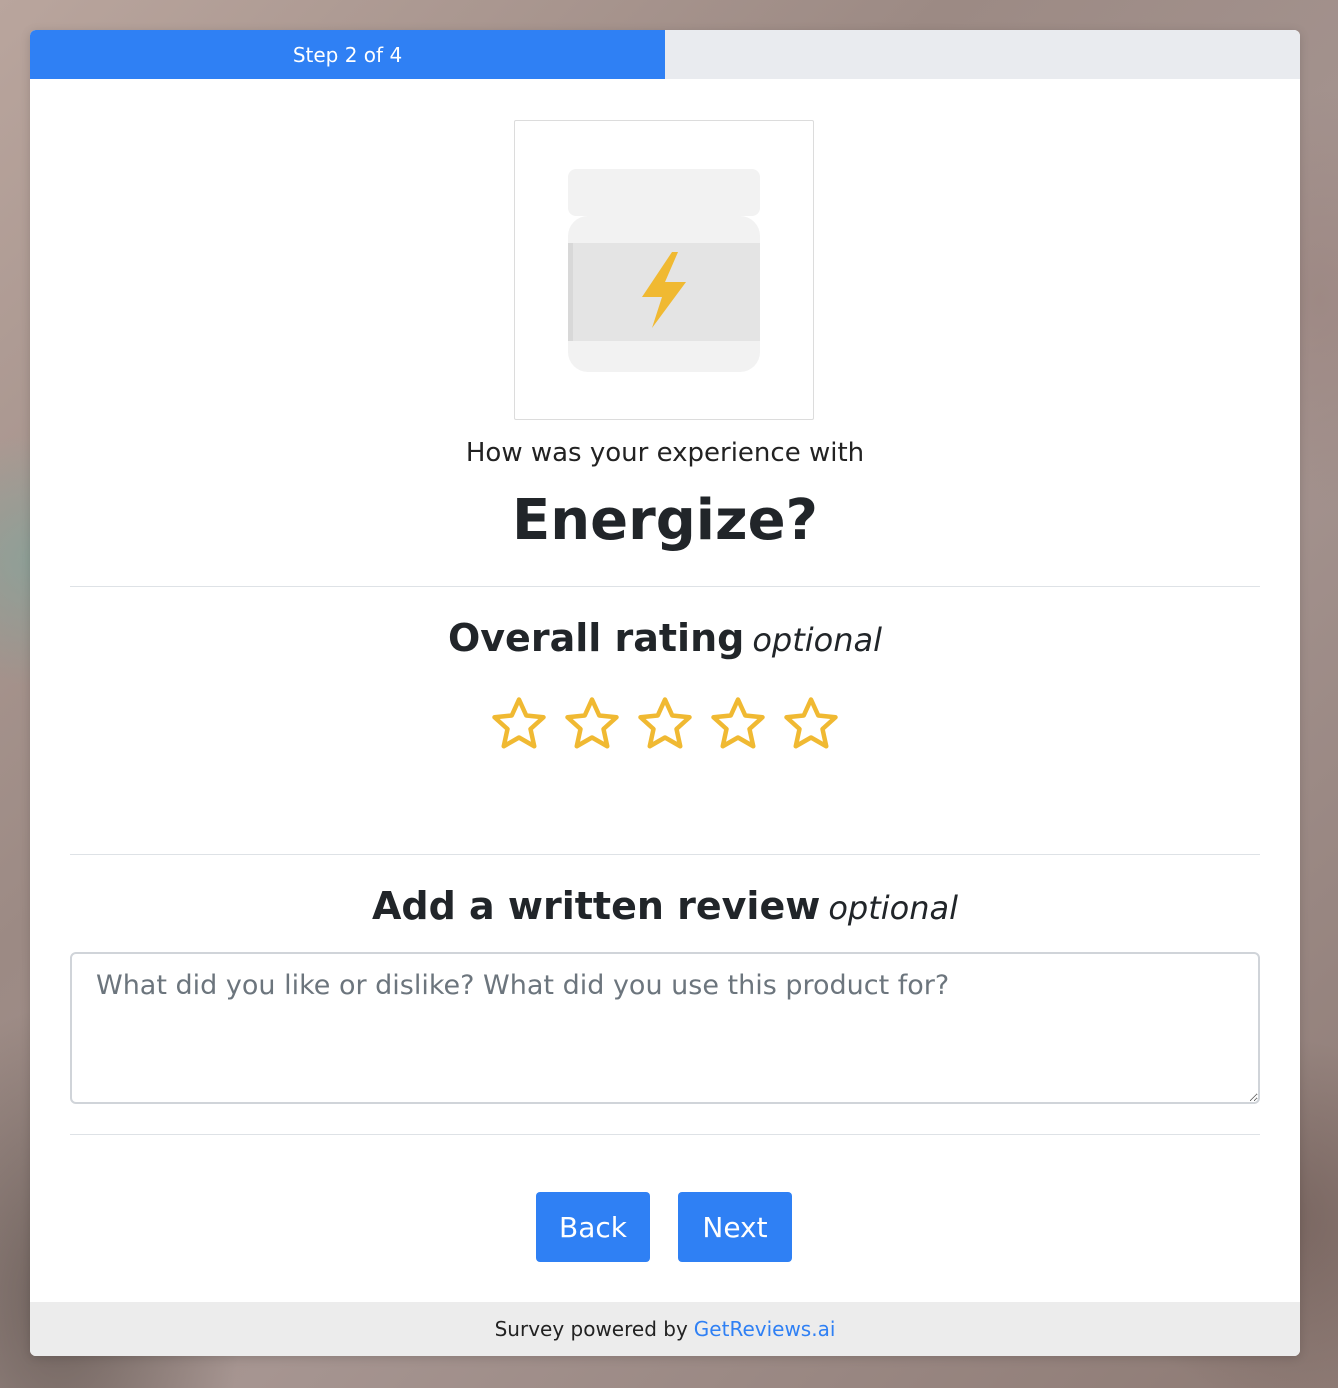  What do you see at coordinates (665, 520) in the screenshot?
I see `product-name: Energize?` at bounding box center [665, 520].